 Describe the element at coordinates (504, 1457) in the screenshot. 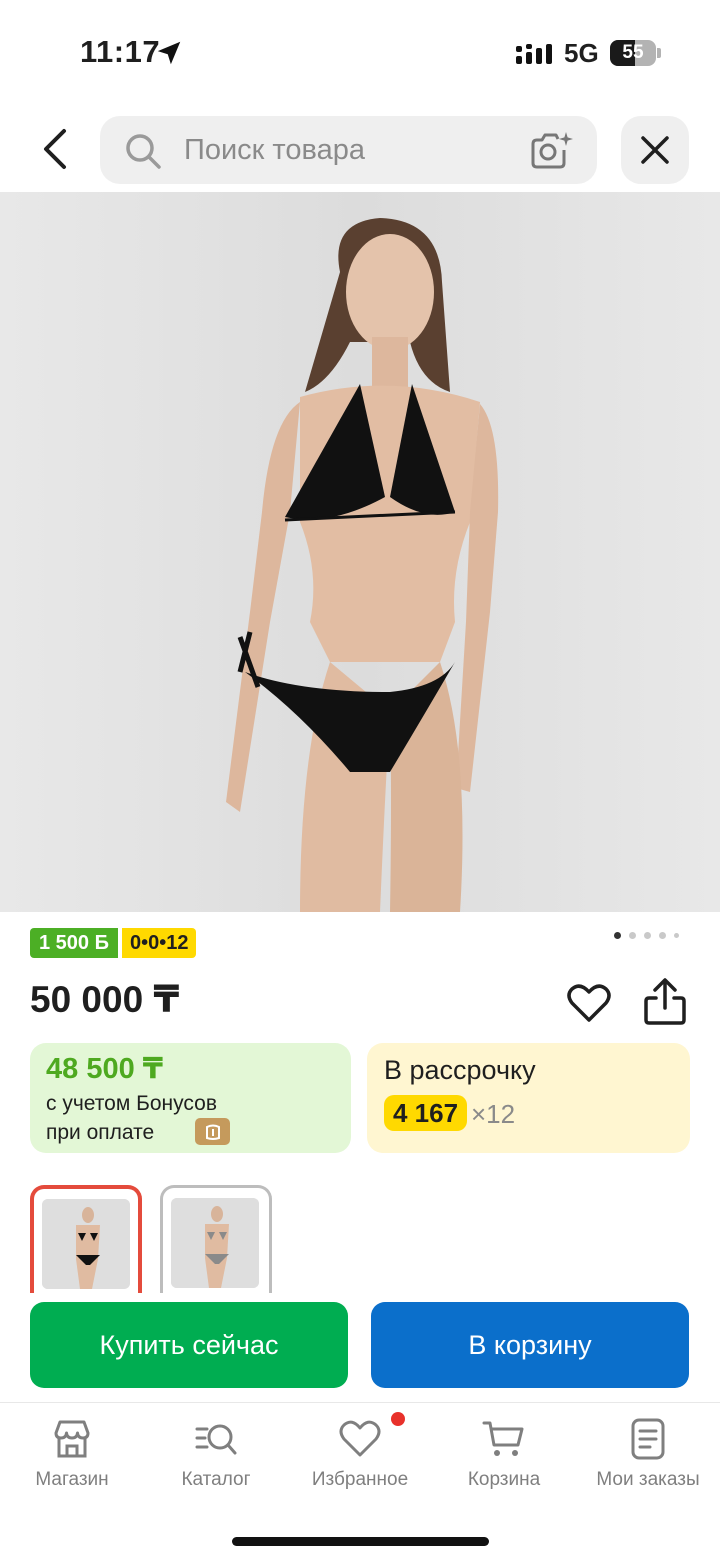

I see `nav-item-cart: Корзина` at that location.